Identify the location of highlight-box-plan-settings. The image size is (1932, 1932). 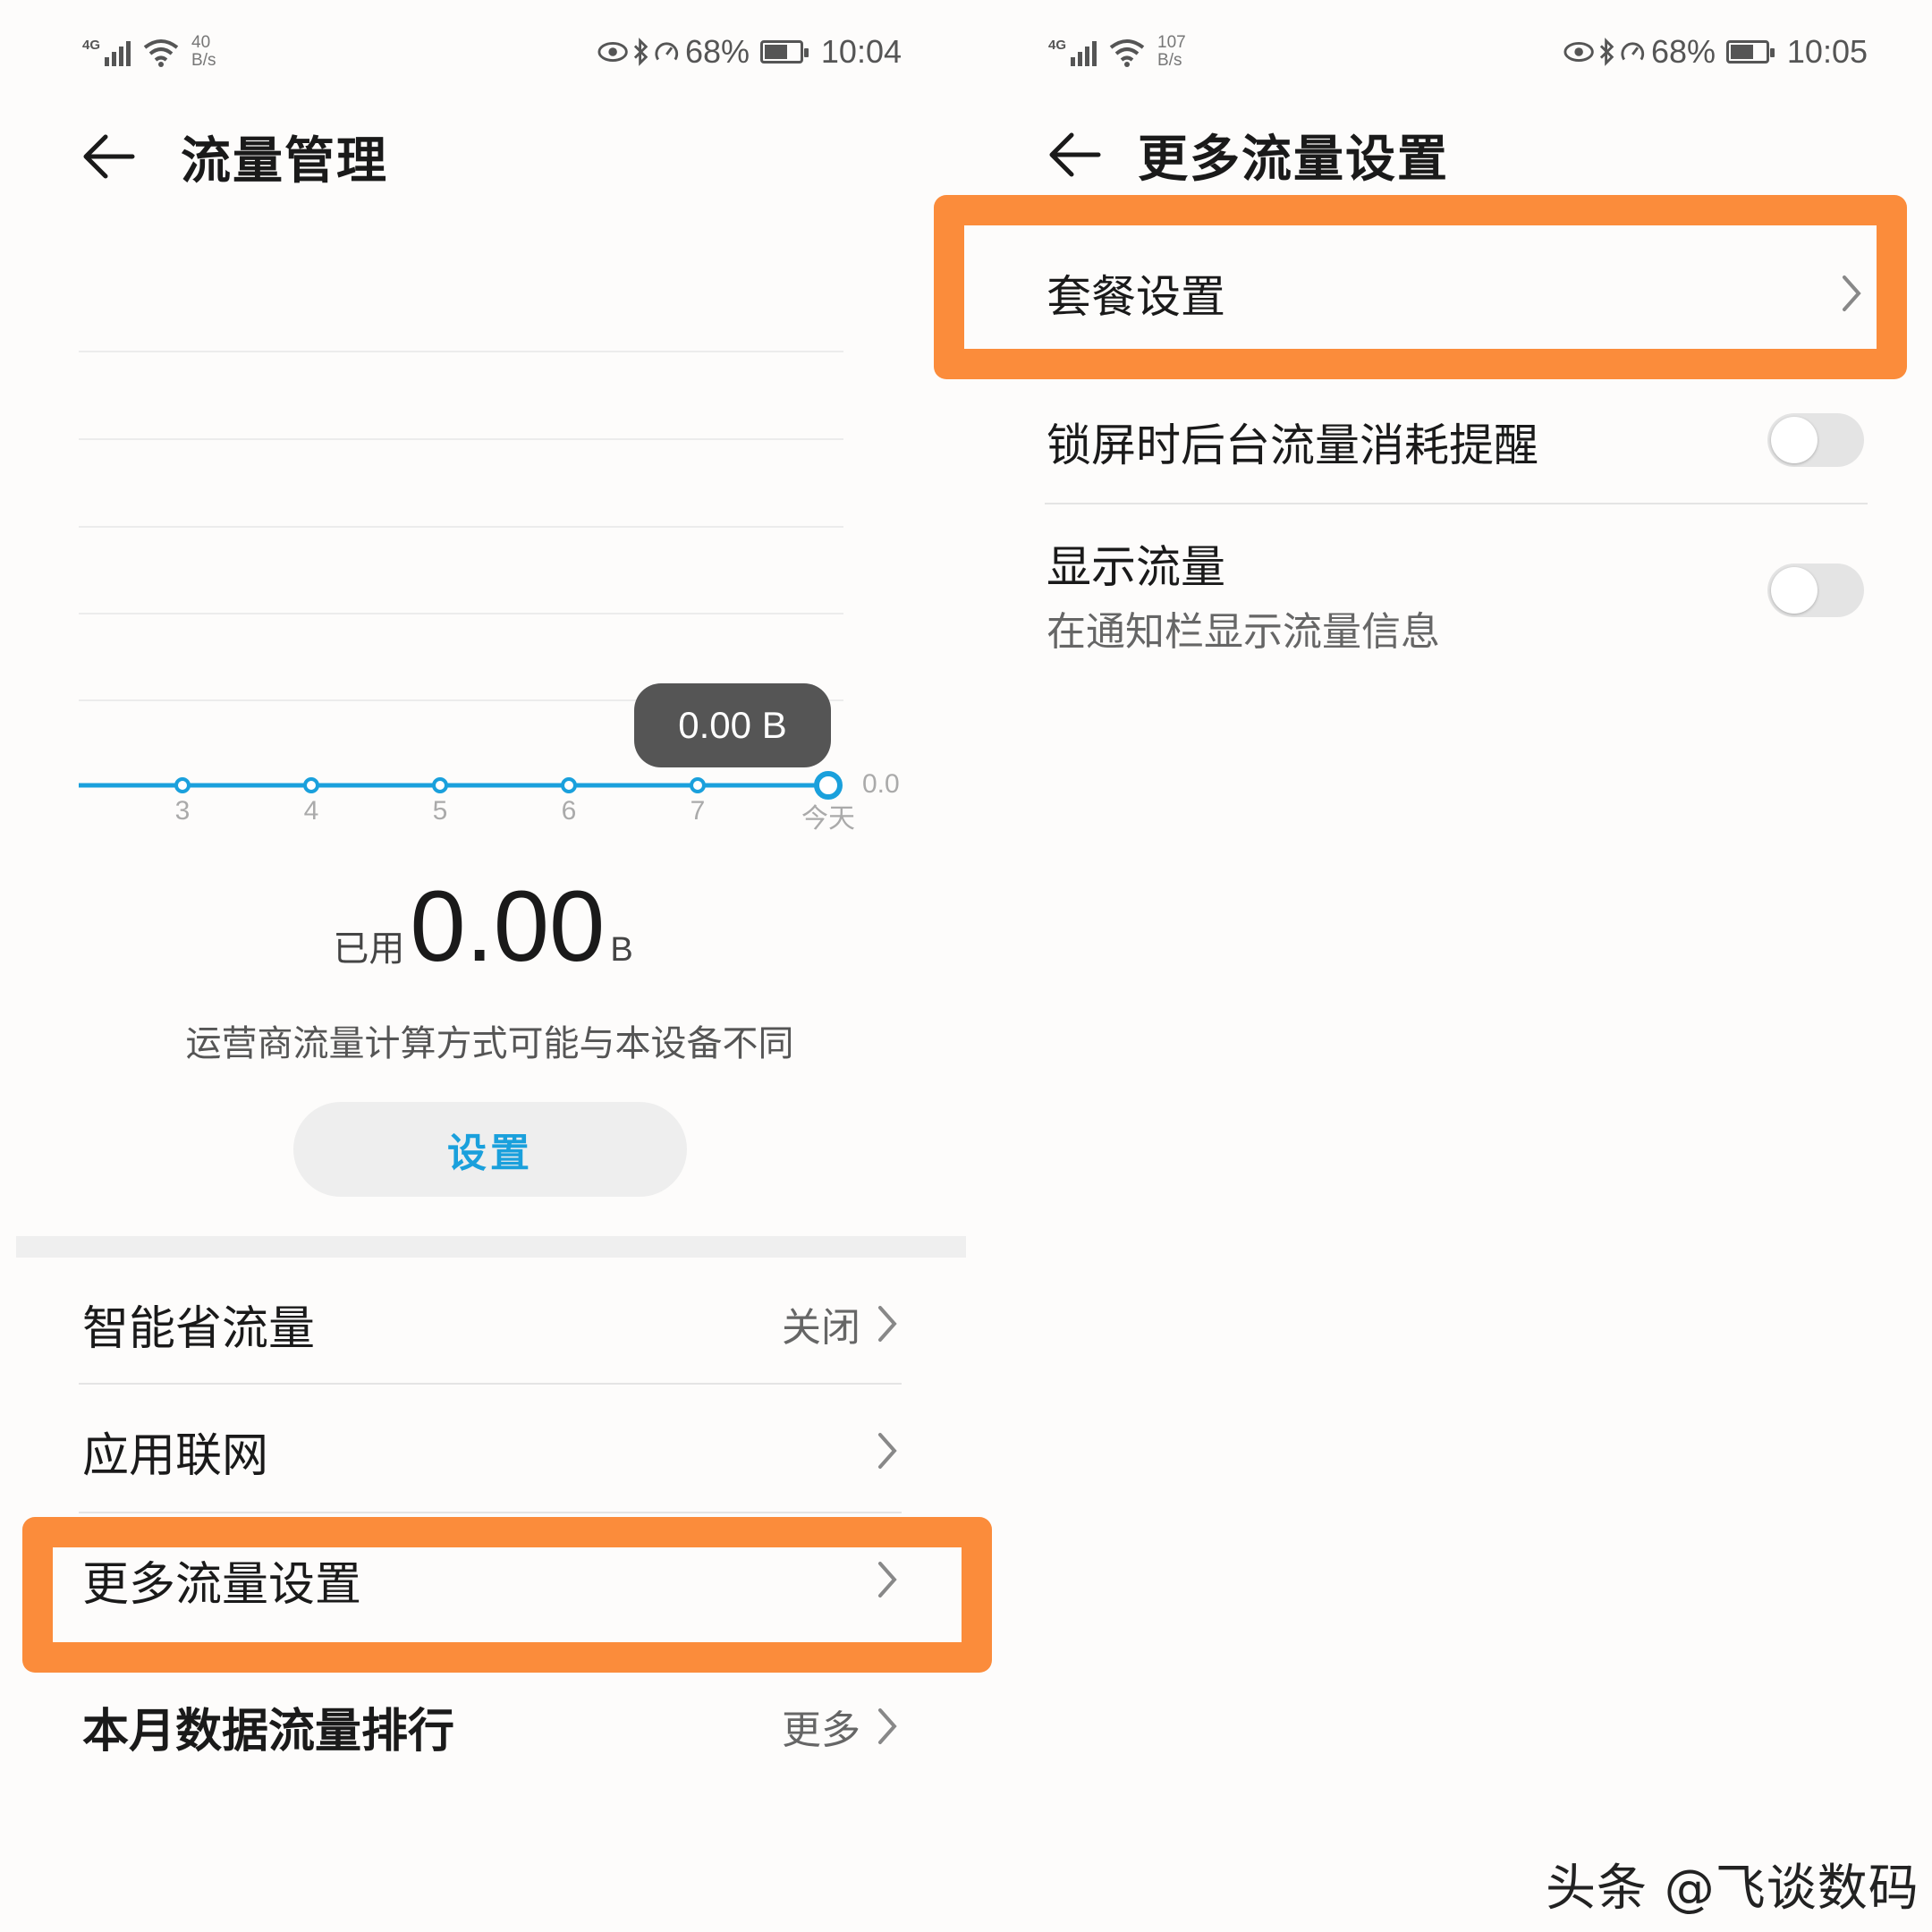
(1420, 287).